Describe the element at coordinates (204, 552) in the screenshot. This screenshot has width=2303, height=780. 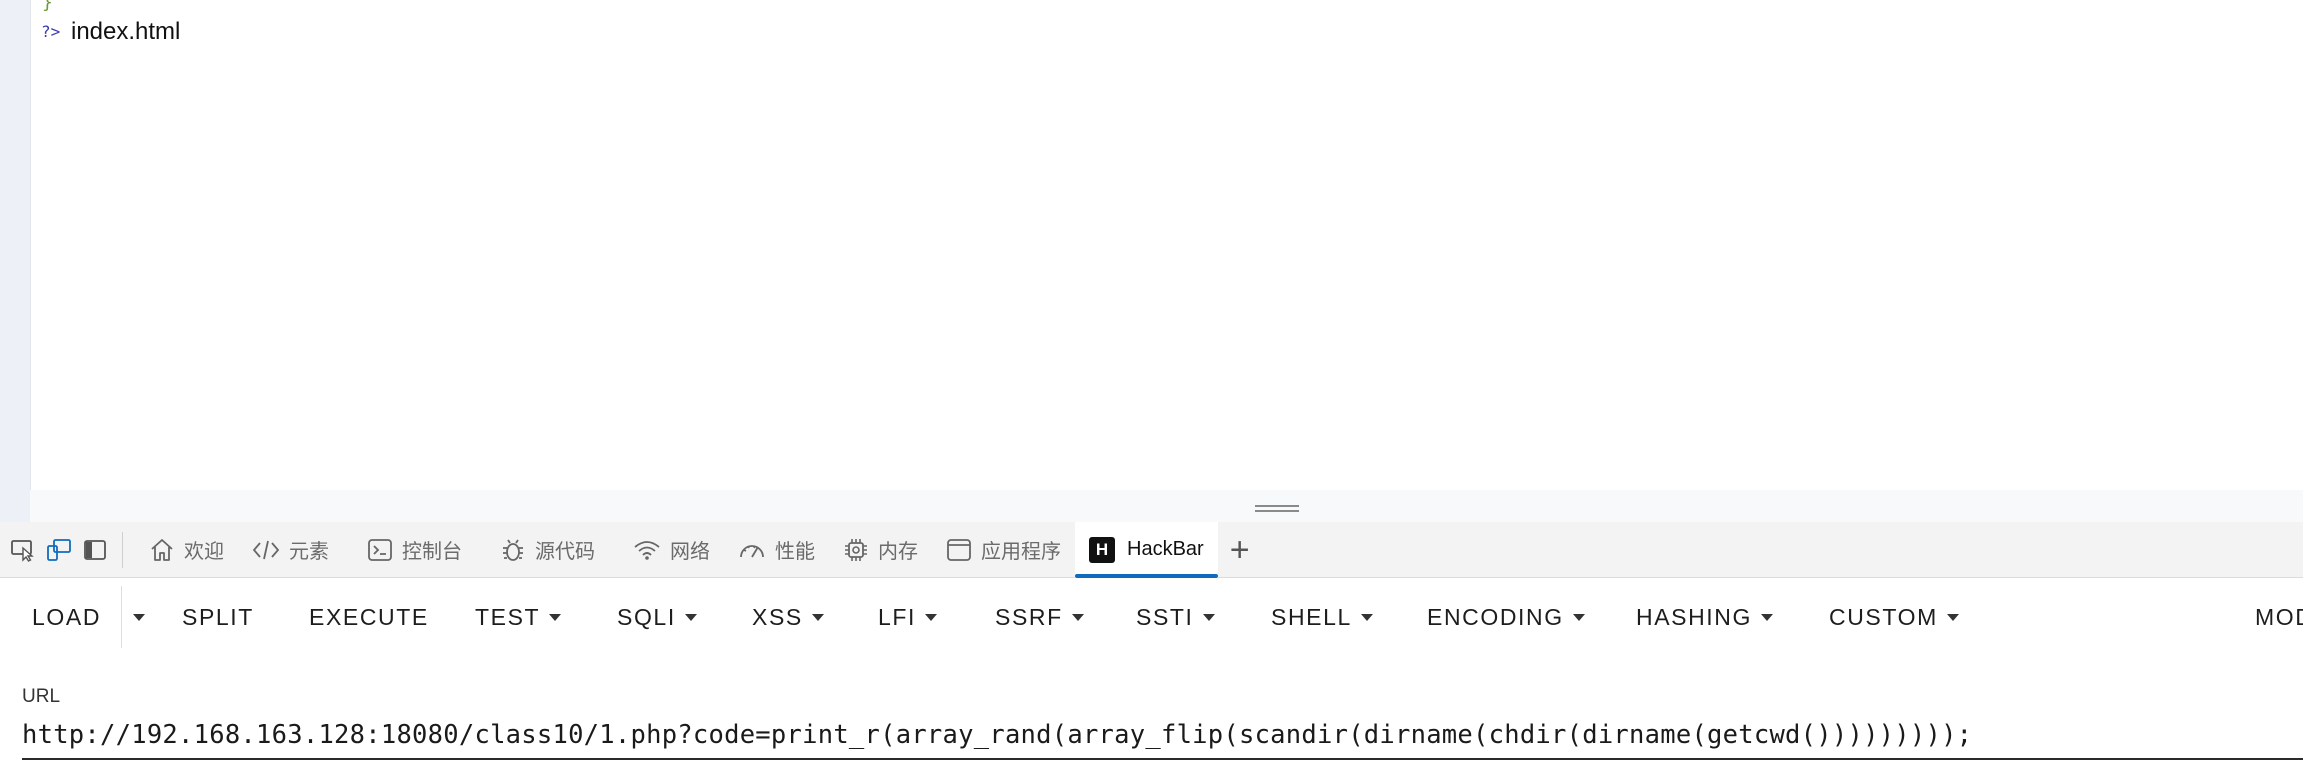
I see `tab-label: 欢迎` at that location.